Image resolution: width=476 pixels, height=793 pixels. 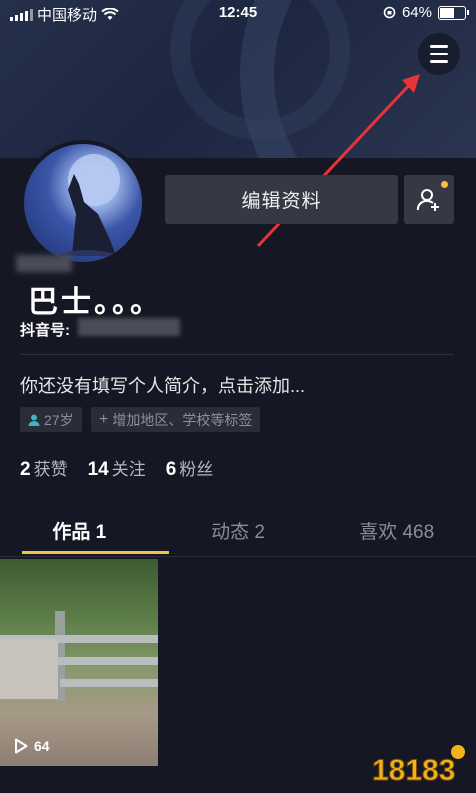 I want to click on add-friend-button, so click(x=429, y=199).